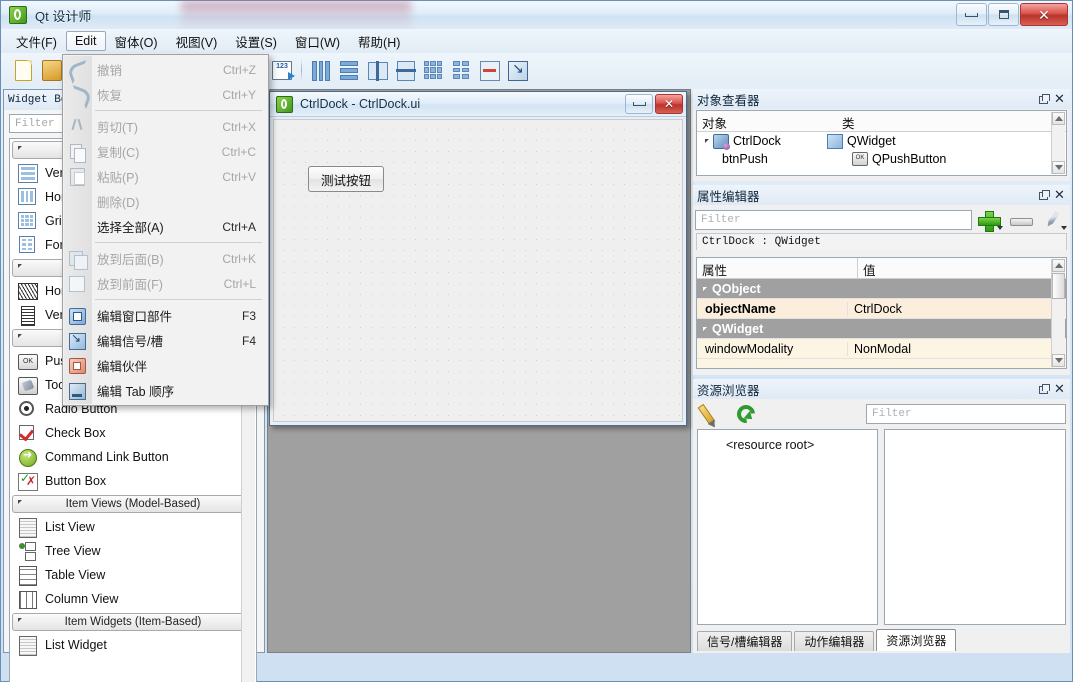 The width and height of the screenshot is (1073, 682). What do you see at coordinates (1058, 286) in the screenshot?
I see `scroll-thumb` at bounding box center [1058, 286].